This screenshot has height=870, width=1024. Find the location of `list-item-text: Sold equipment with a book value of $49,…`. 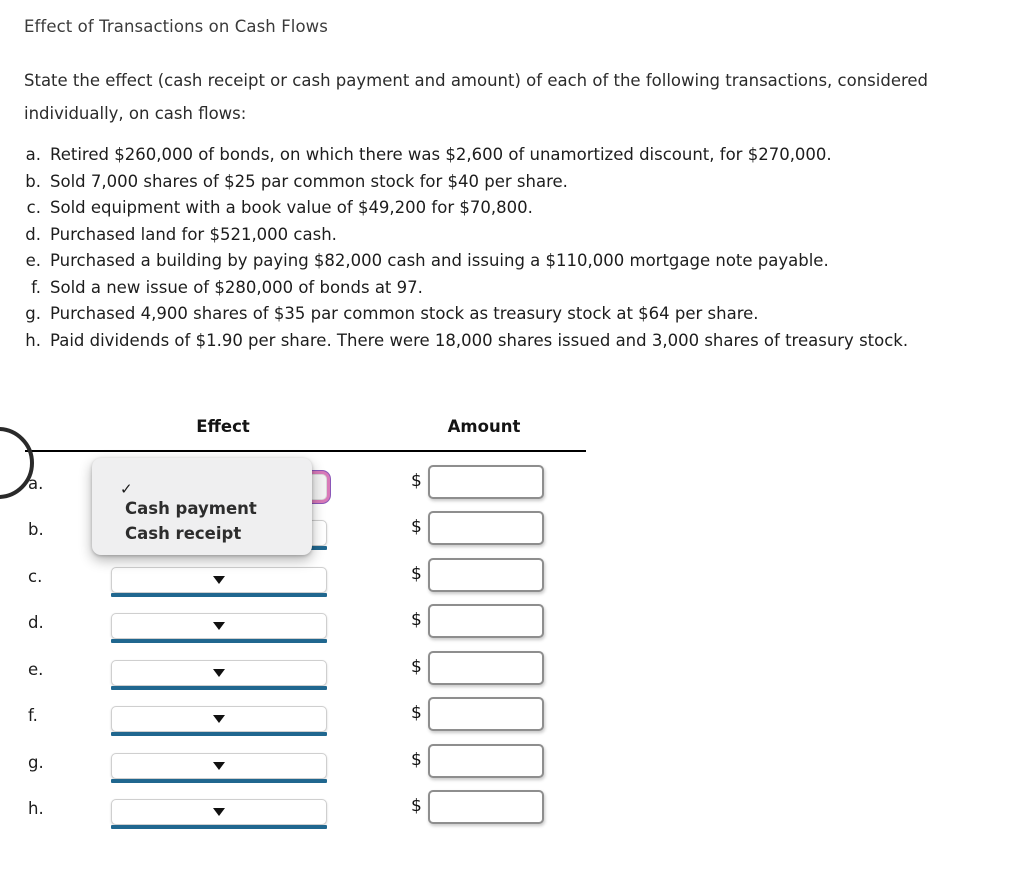

list-item-text: Sold equipment with a book value of $49,… is located at coordinates (291, 207).